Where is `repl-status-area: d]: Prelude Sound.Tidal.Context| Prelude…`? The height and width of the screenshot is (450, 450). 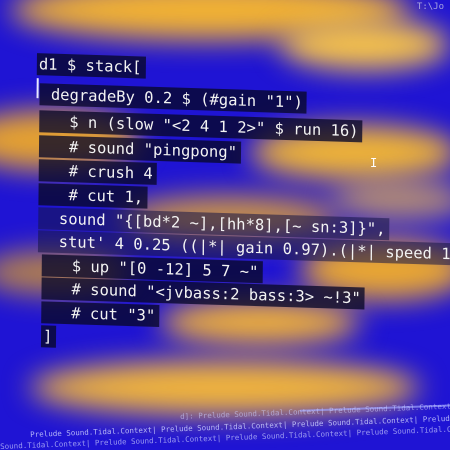
repl-status-area: d]: Prelude Sound.Tidal.Context| Prelude… is located at coordinates (225, 426).